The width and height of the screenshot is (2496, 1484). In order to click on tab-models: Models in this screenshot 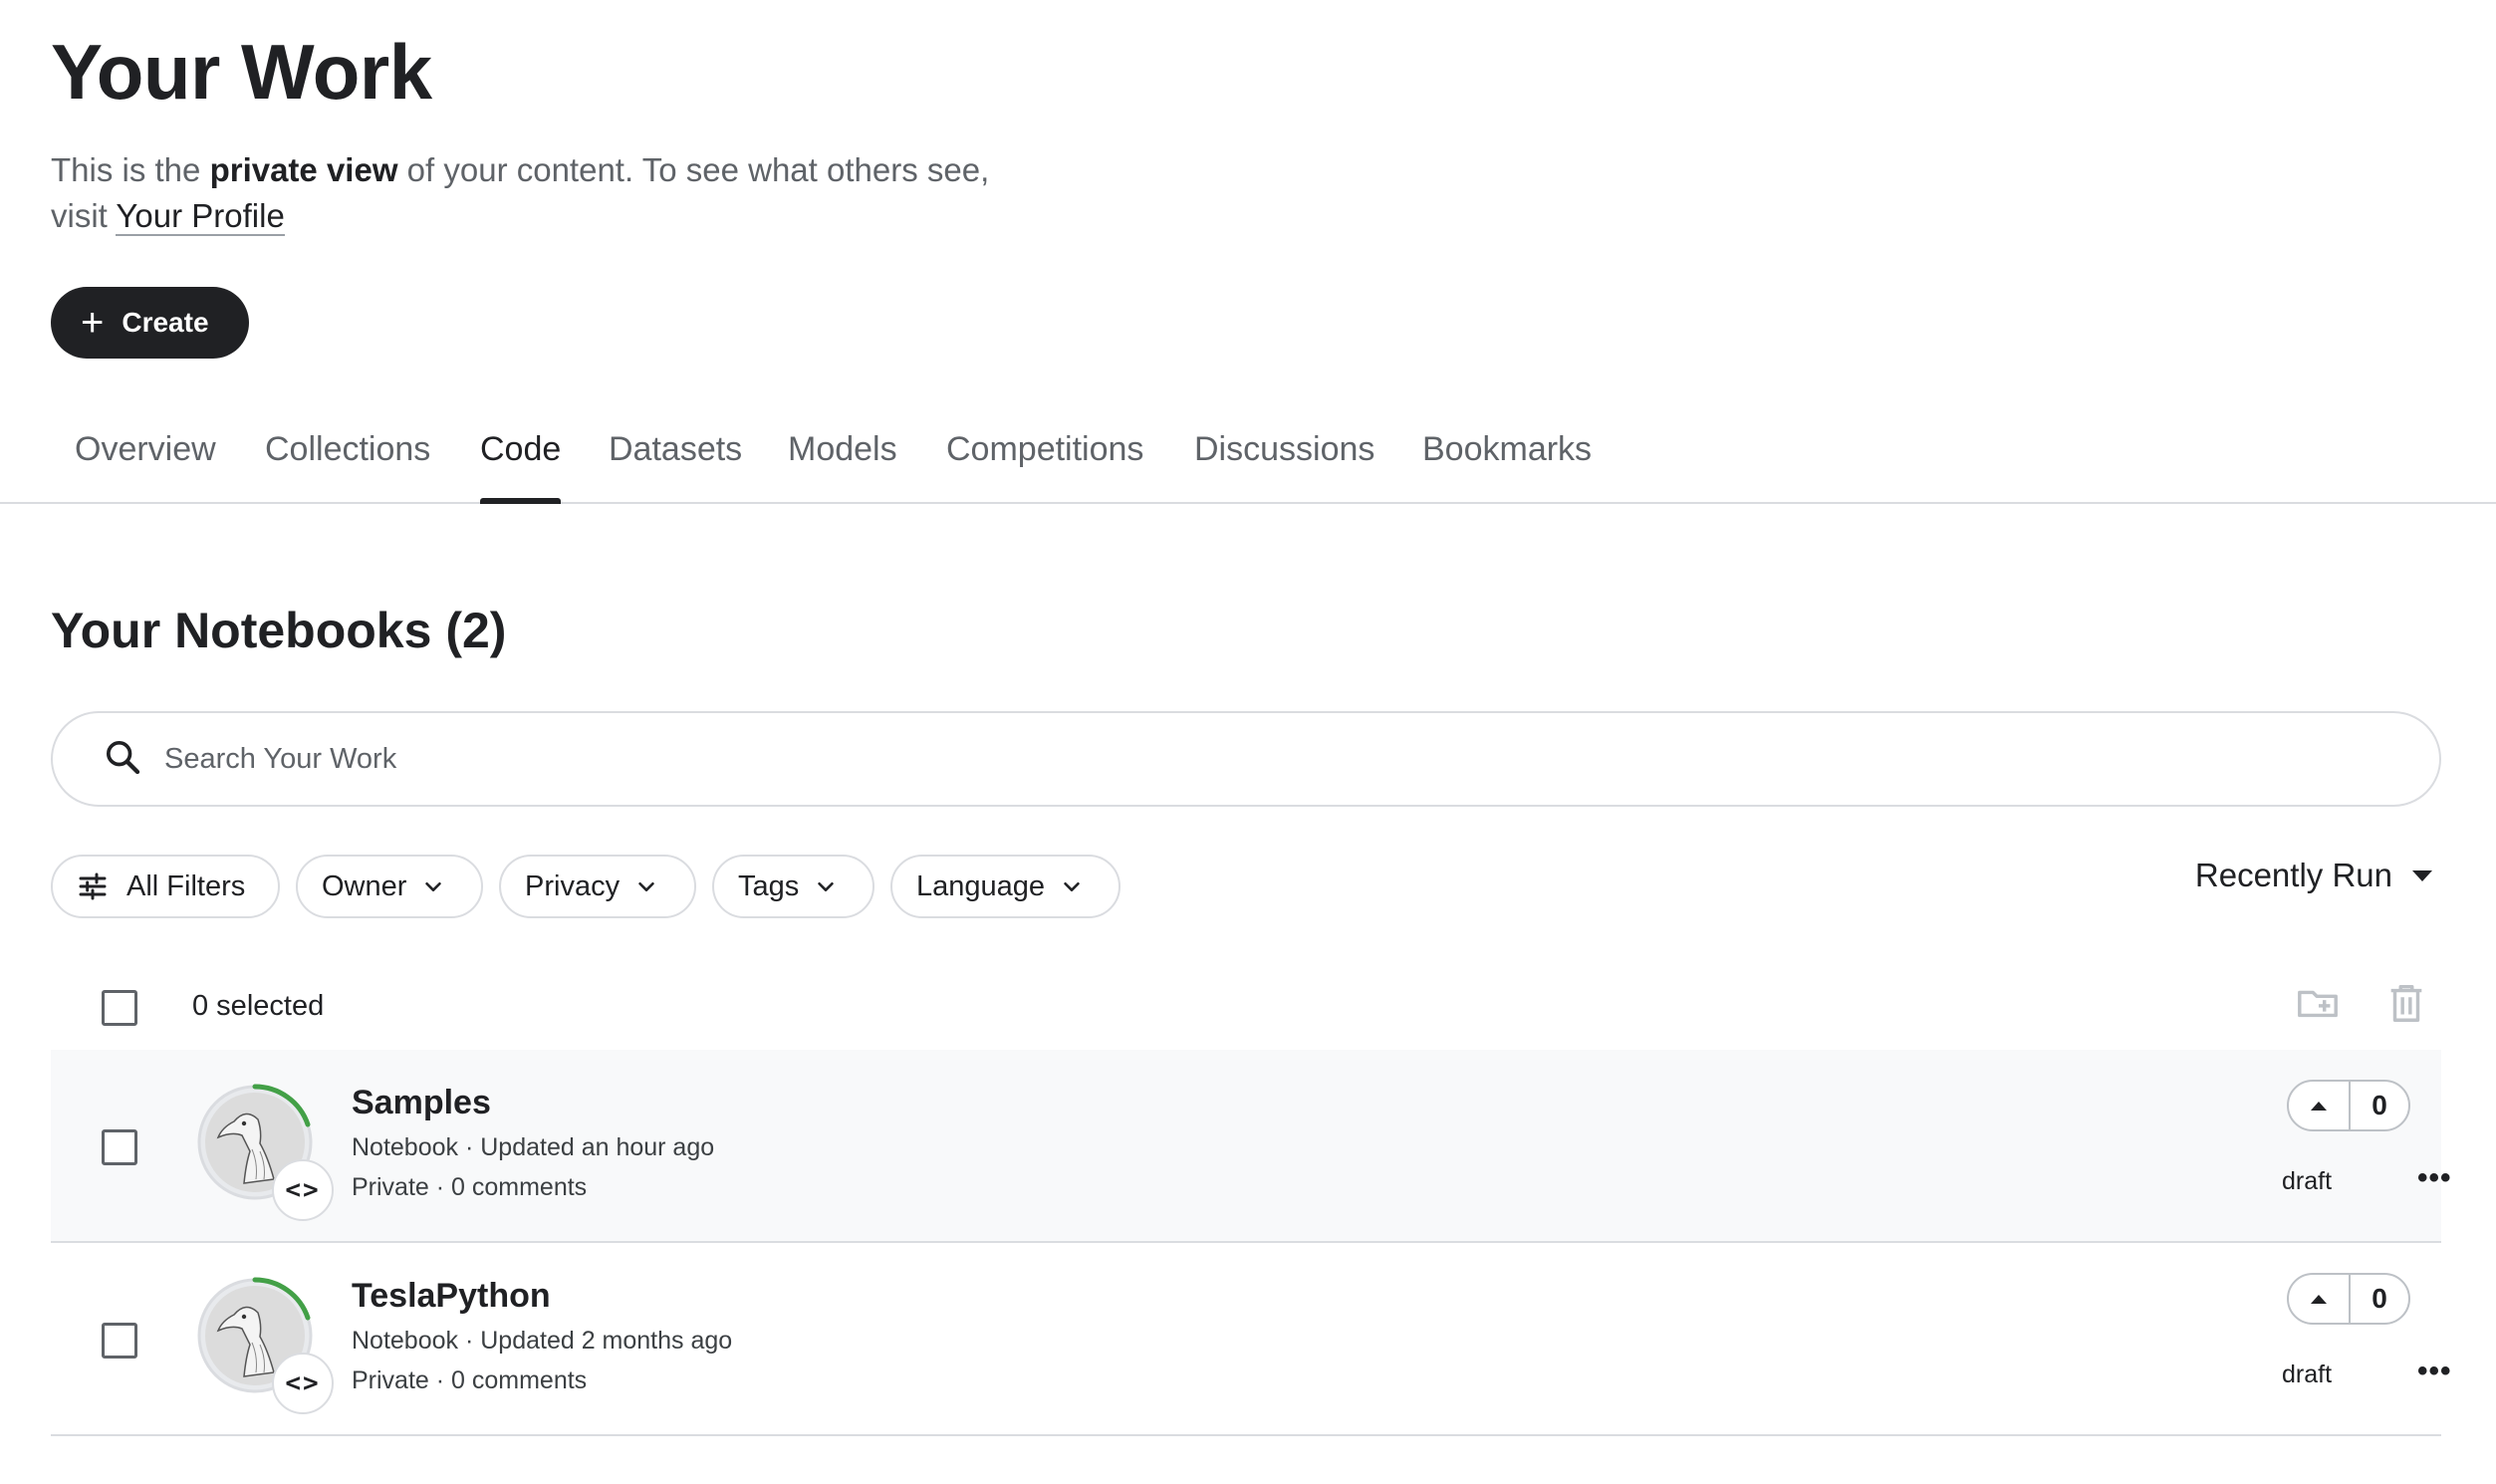, I will do `click(843, 467)`.